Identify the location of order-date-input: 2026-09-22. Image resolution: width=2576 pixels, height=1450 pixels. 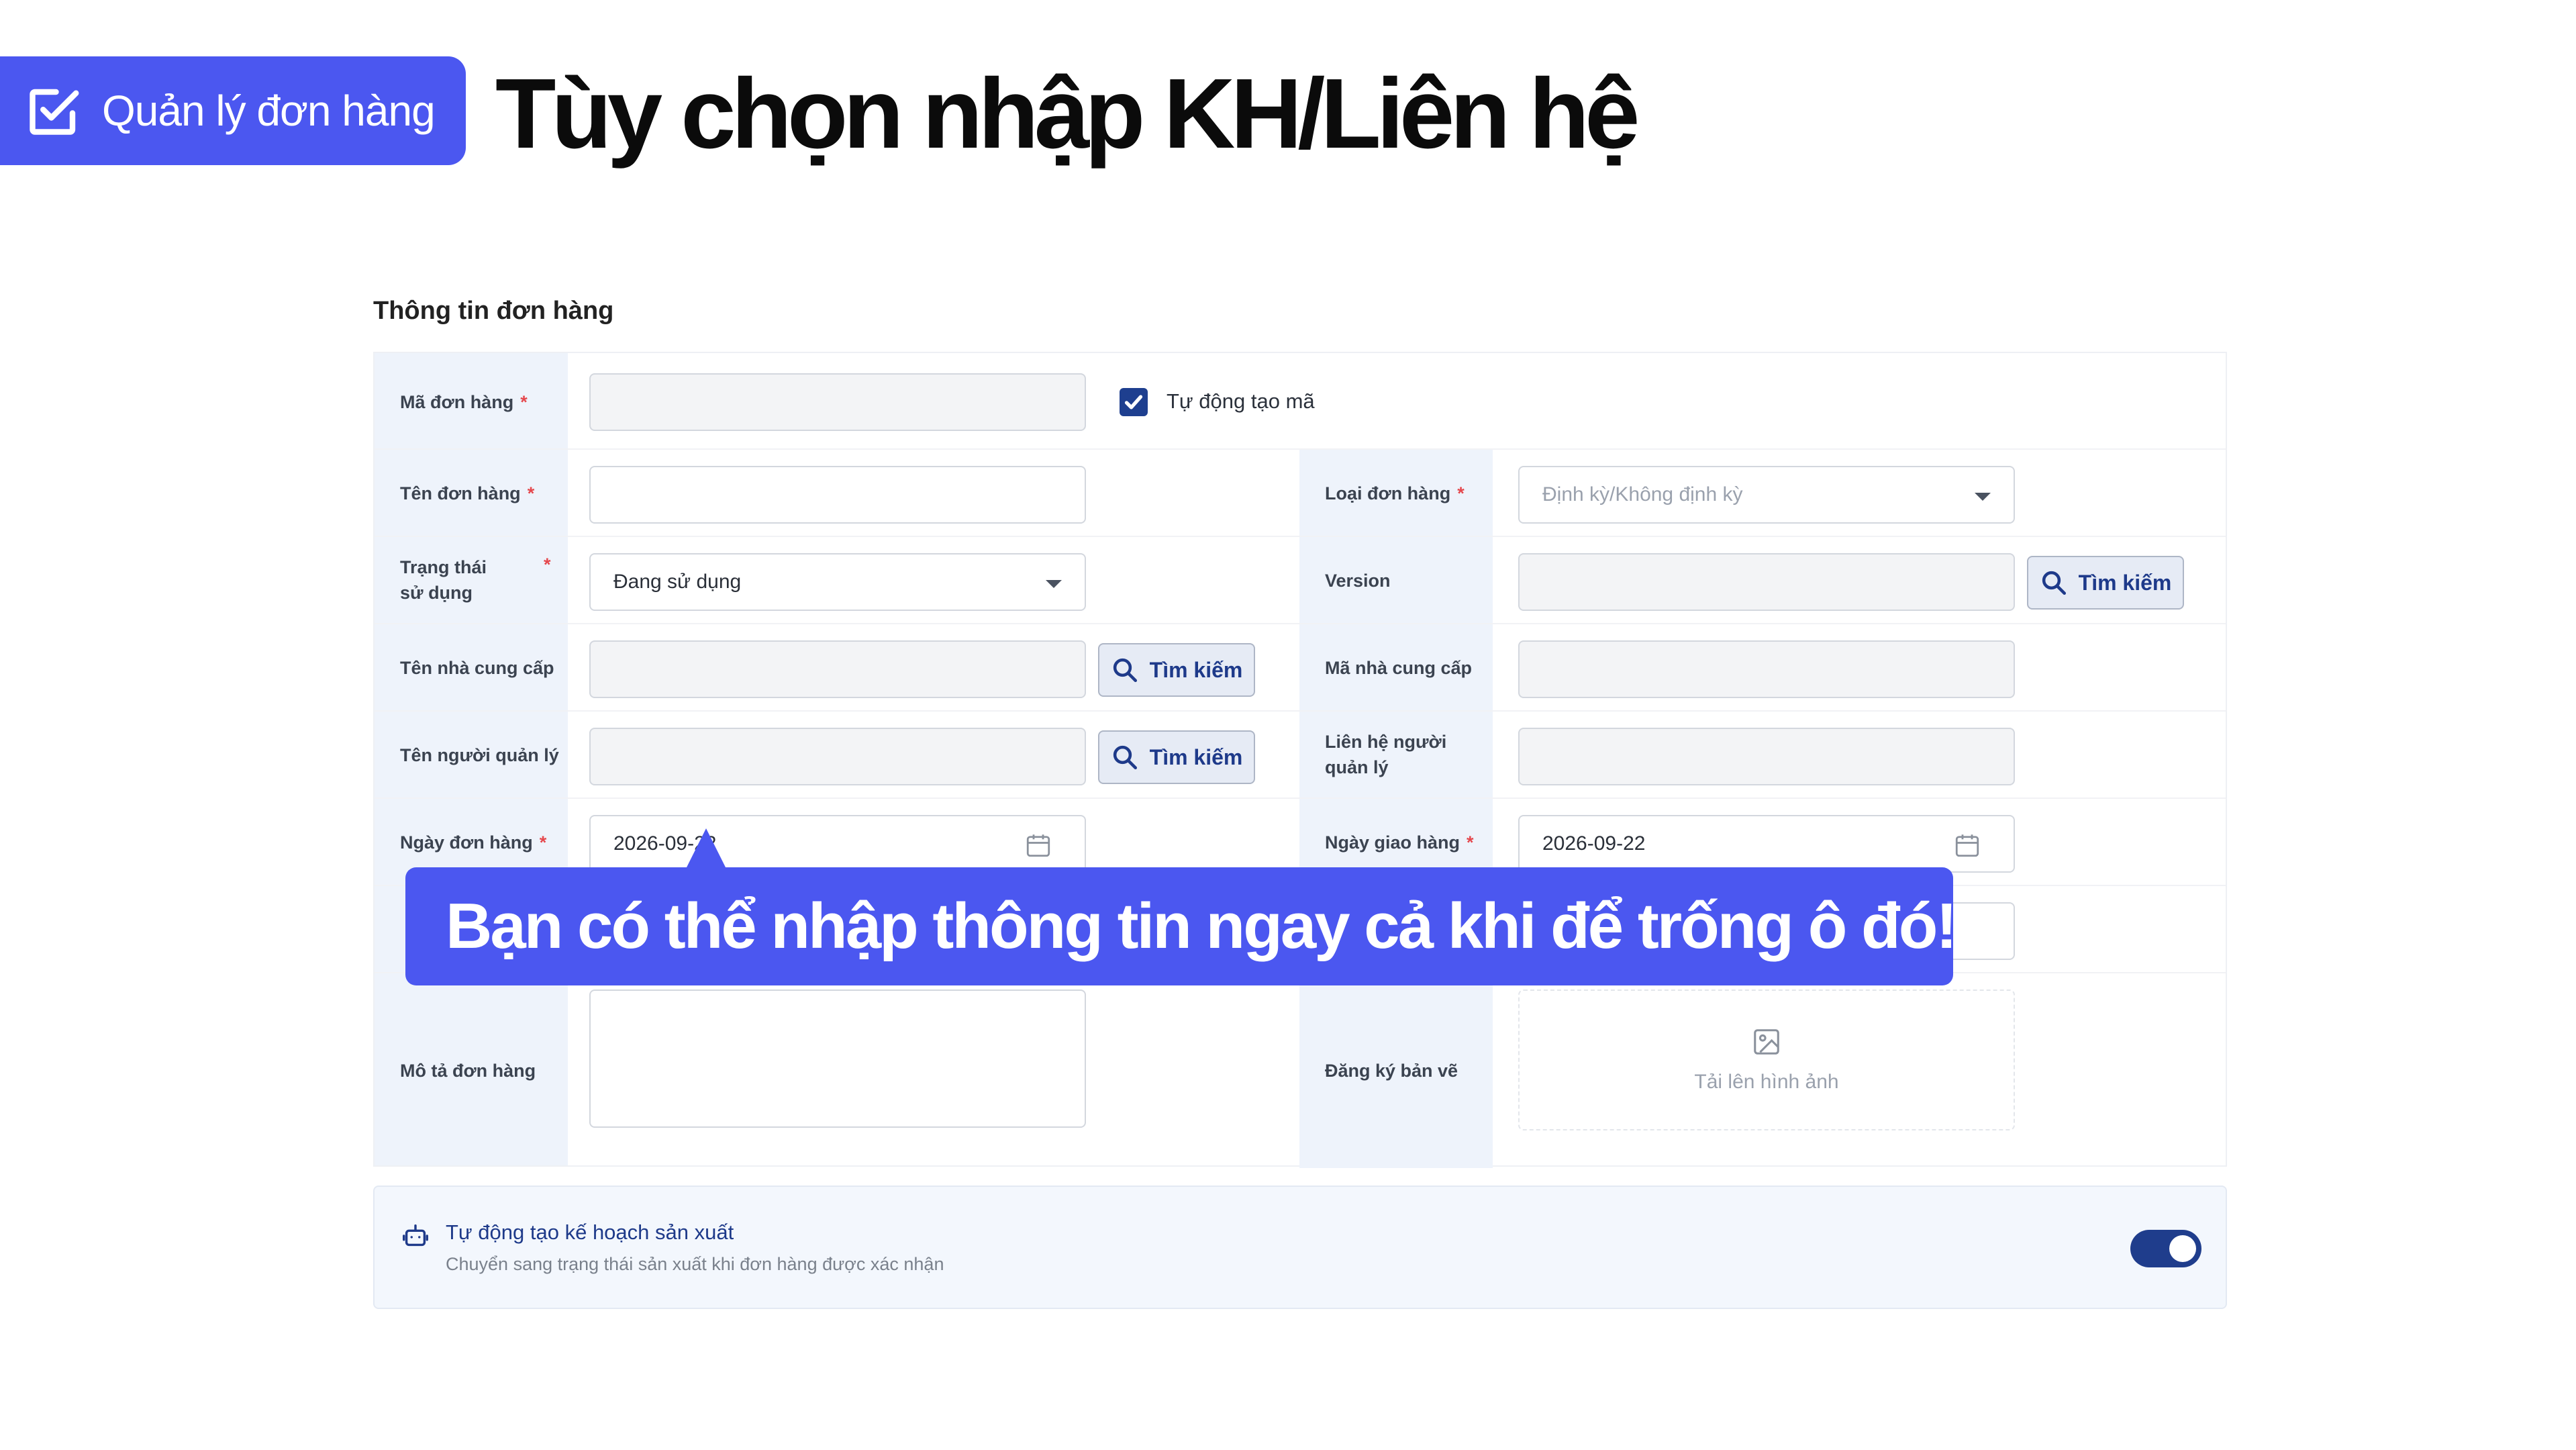
(837, 844).